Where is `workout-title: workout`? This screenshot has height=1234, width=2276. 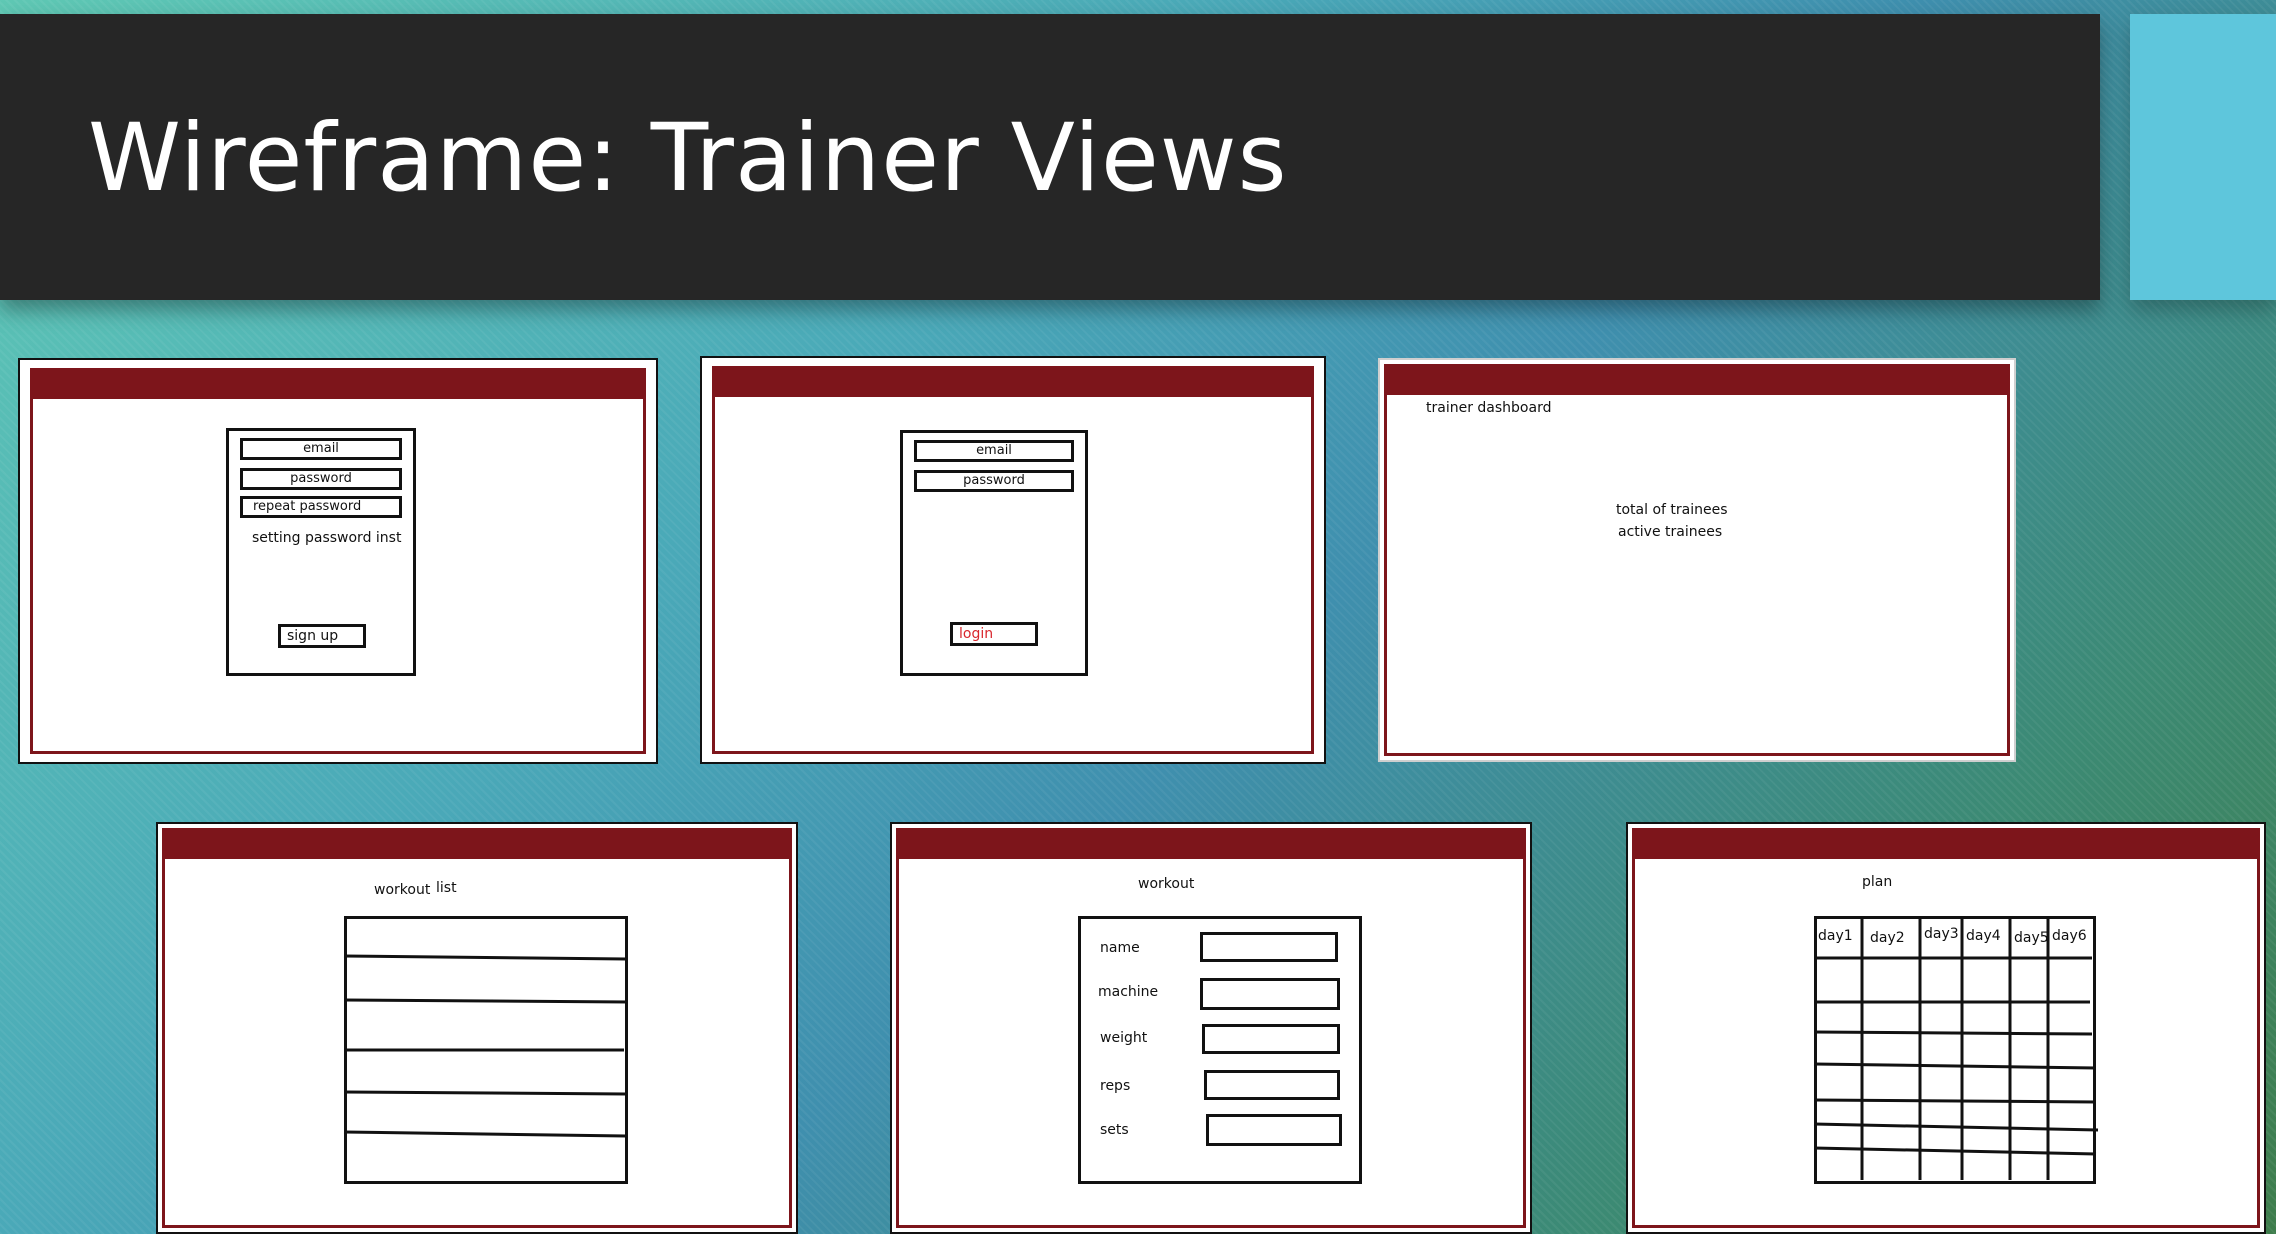
workout-title: workout is located at coordinates (1166, 884).